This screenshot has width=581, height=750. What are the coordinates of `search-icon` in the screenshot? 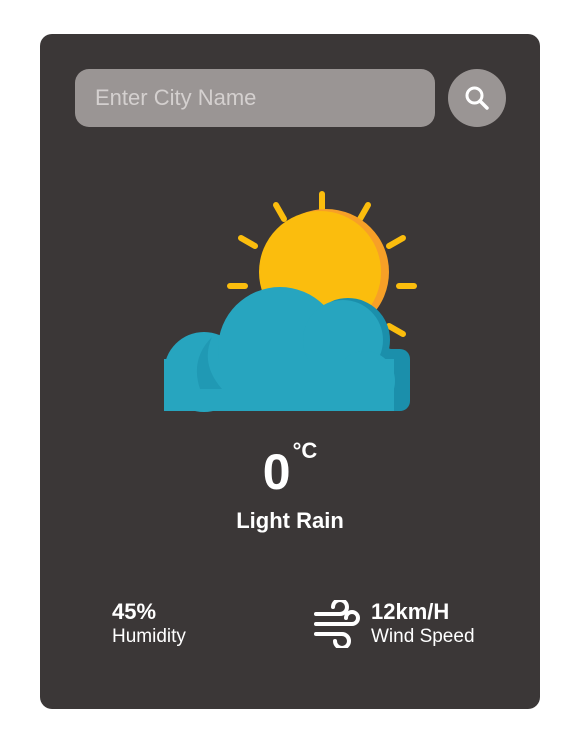 It's located at (477, 98).